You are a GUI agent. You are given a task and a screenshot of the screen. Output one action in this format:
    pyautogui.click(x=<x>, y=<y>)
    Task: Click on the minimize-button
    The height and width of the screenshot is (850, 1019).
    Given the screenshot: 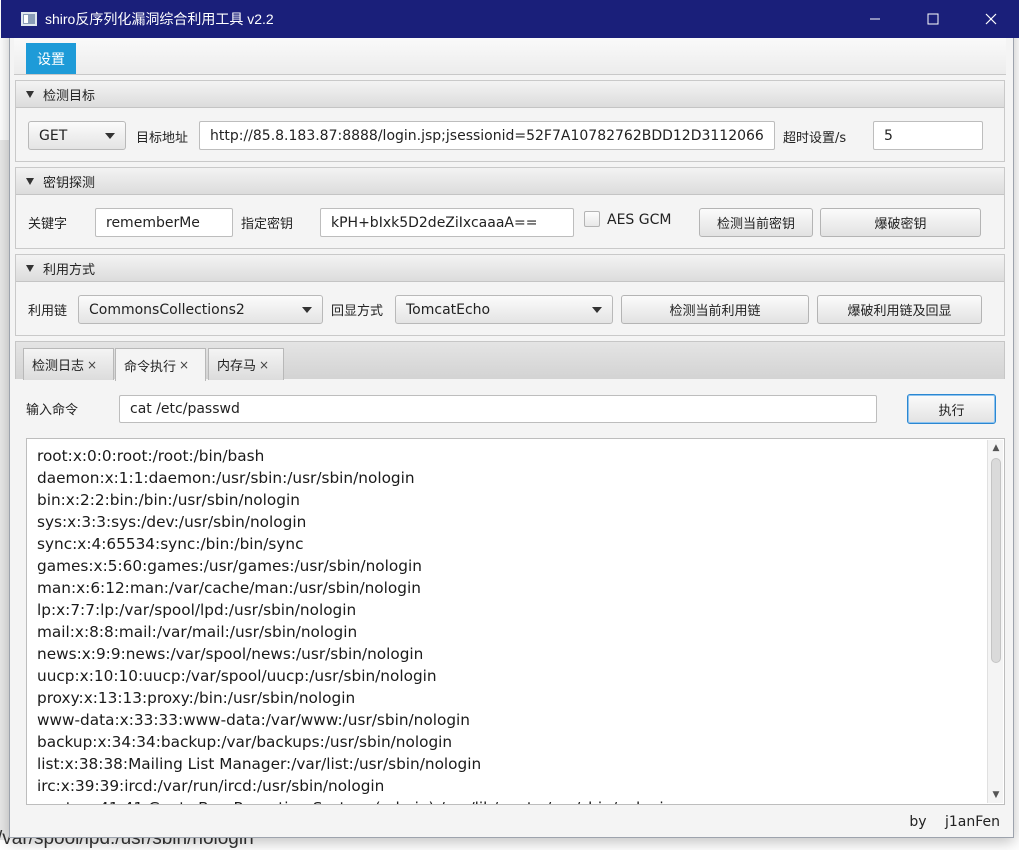 What is the action you would take?
    pyautogui.click(x=875, y=19)
    